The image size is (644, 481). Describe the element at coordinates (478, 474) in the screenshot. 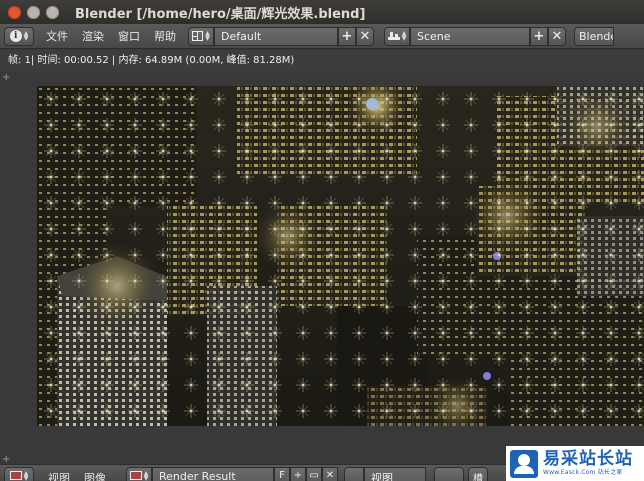

I see `slot-button: 槽` at that location.